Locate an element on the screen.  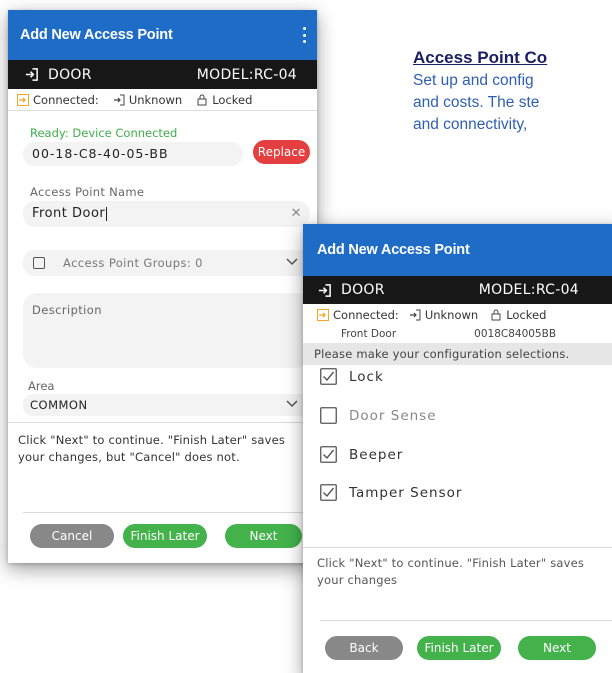
article-title: Access Point Co is located at coordinates (480, 57).